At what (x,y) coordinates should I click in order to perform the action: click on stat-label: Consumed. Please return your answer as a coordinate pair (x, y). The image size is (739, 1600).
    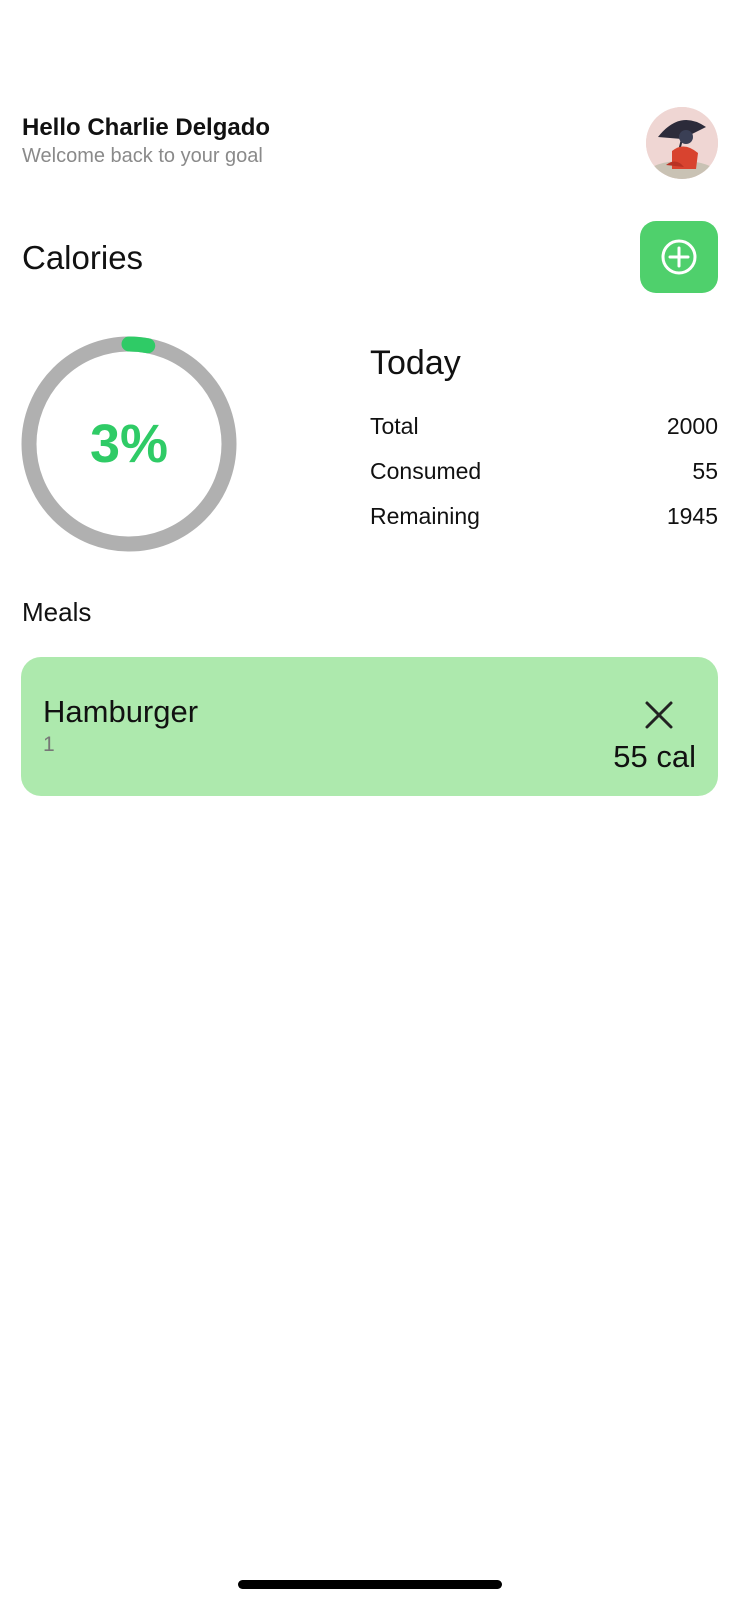
    Looking at the image, I should click on (426, 471).